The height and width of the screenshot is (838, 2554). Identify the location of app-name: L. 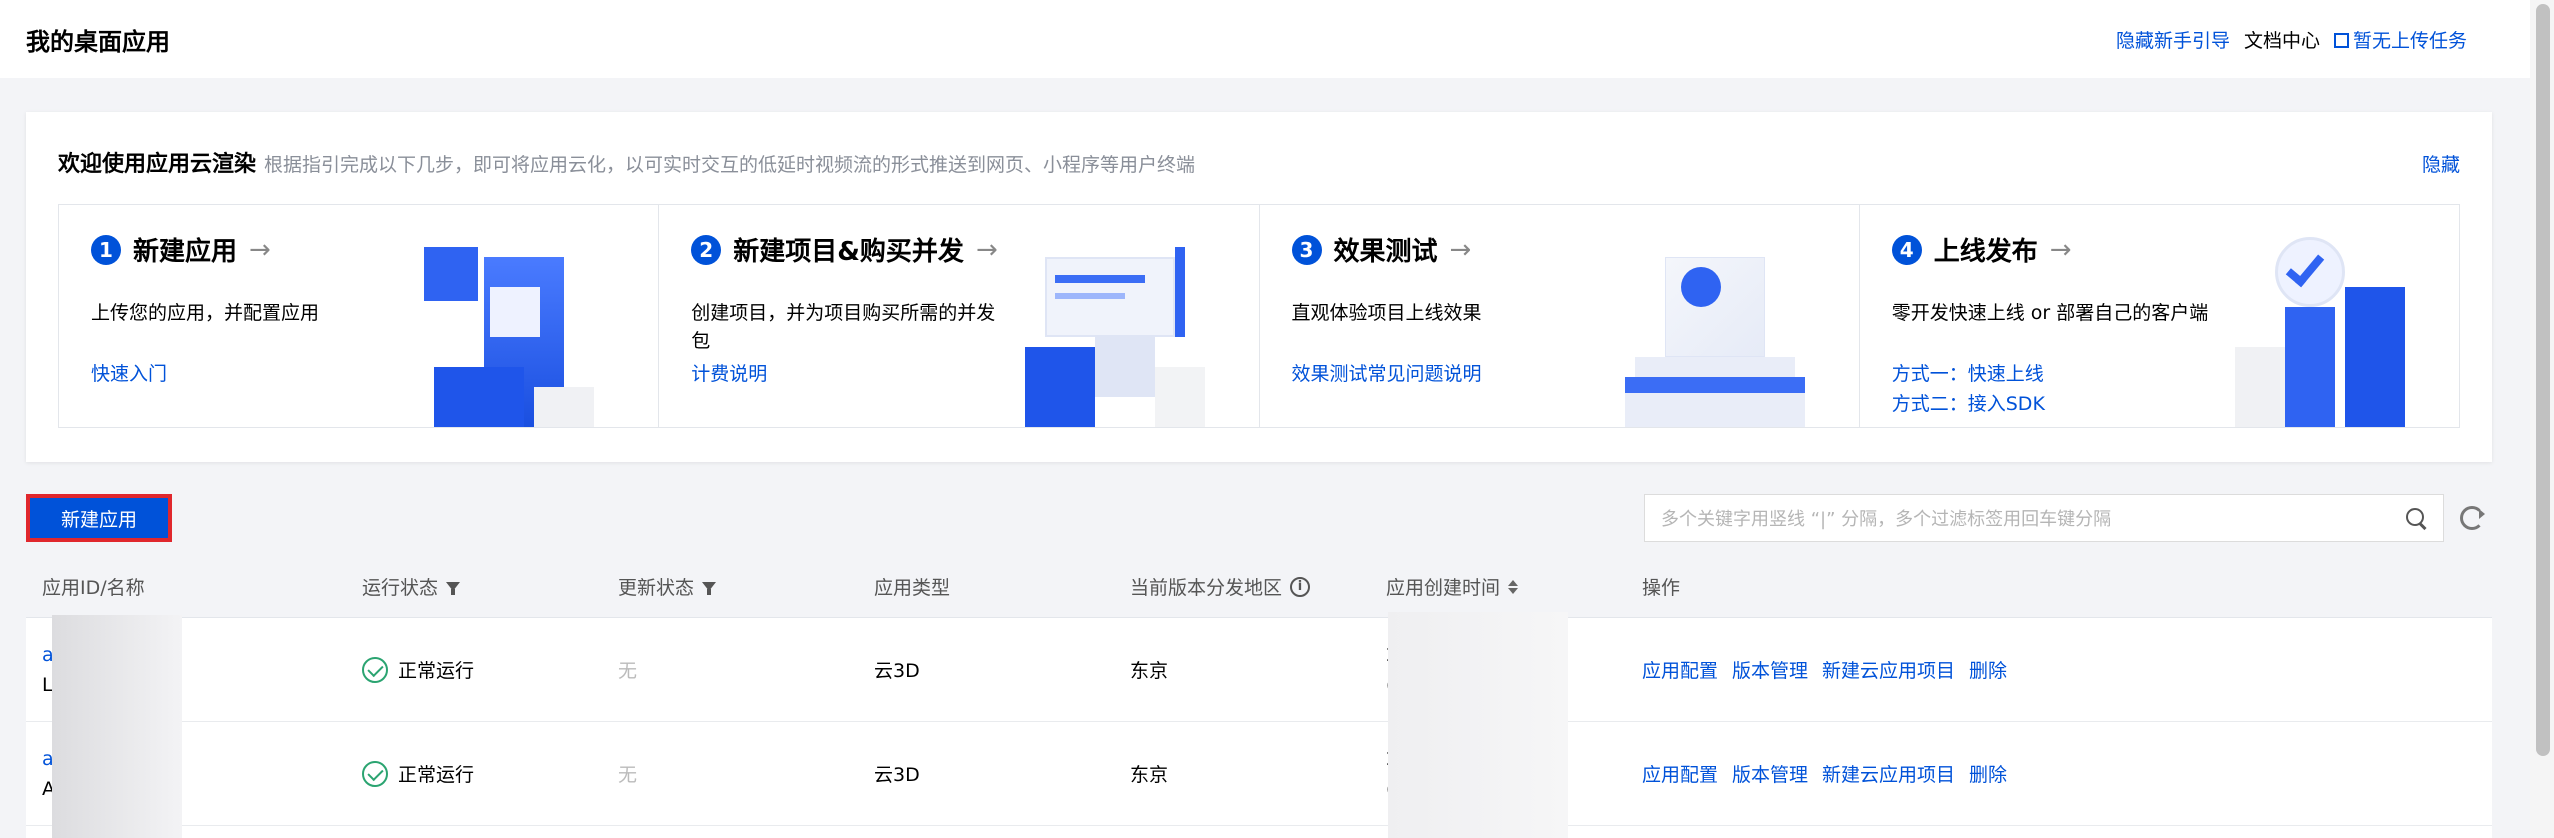
(47, 684).